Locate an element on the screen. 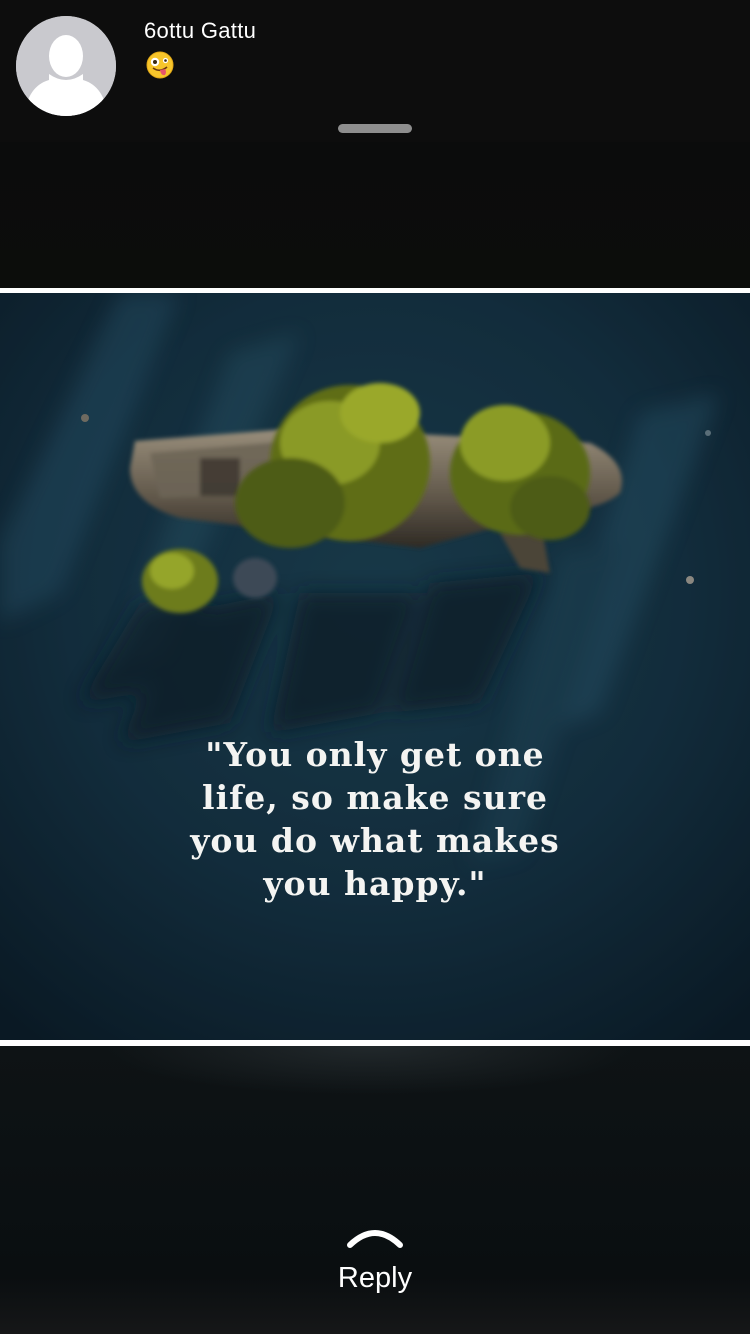  contact-name: 6ottu Gattu is located at coordinates (200, 30).